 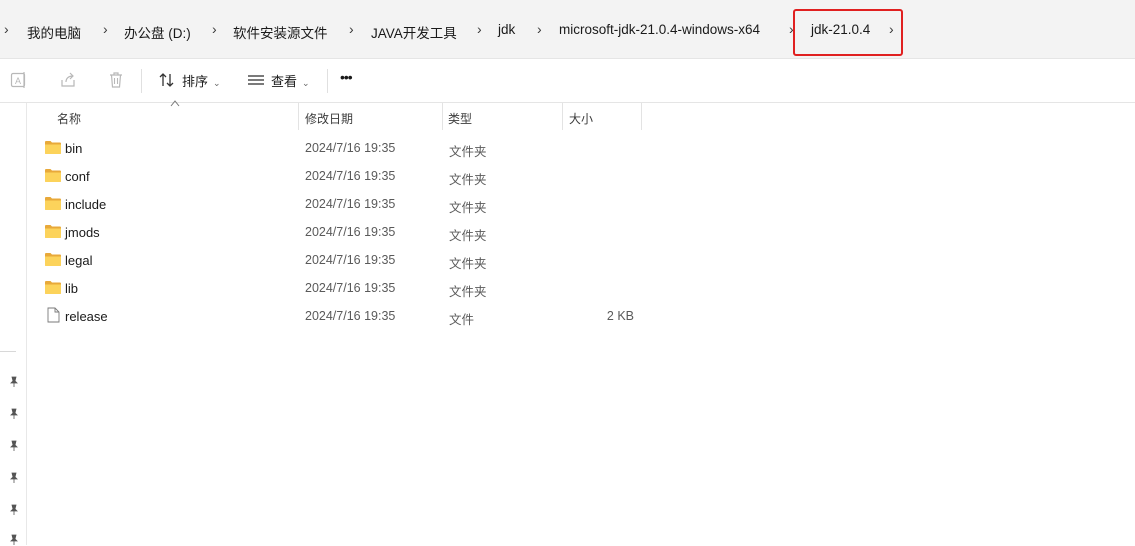 I want to click on file-row: conf 2024/7/16 19:35 文件夹, so click(x=338, y=176).